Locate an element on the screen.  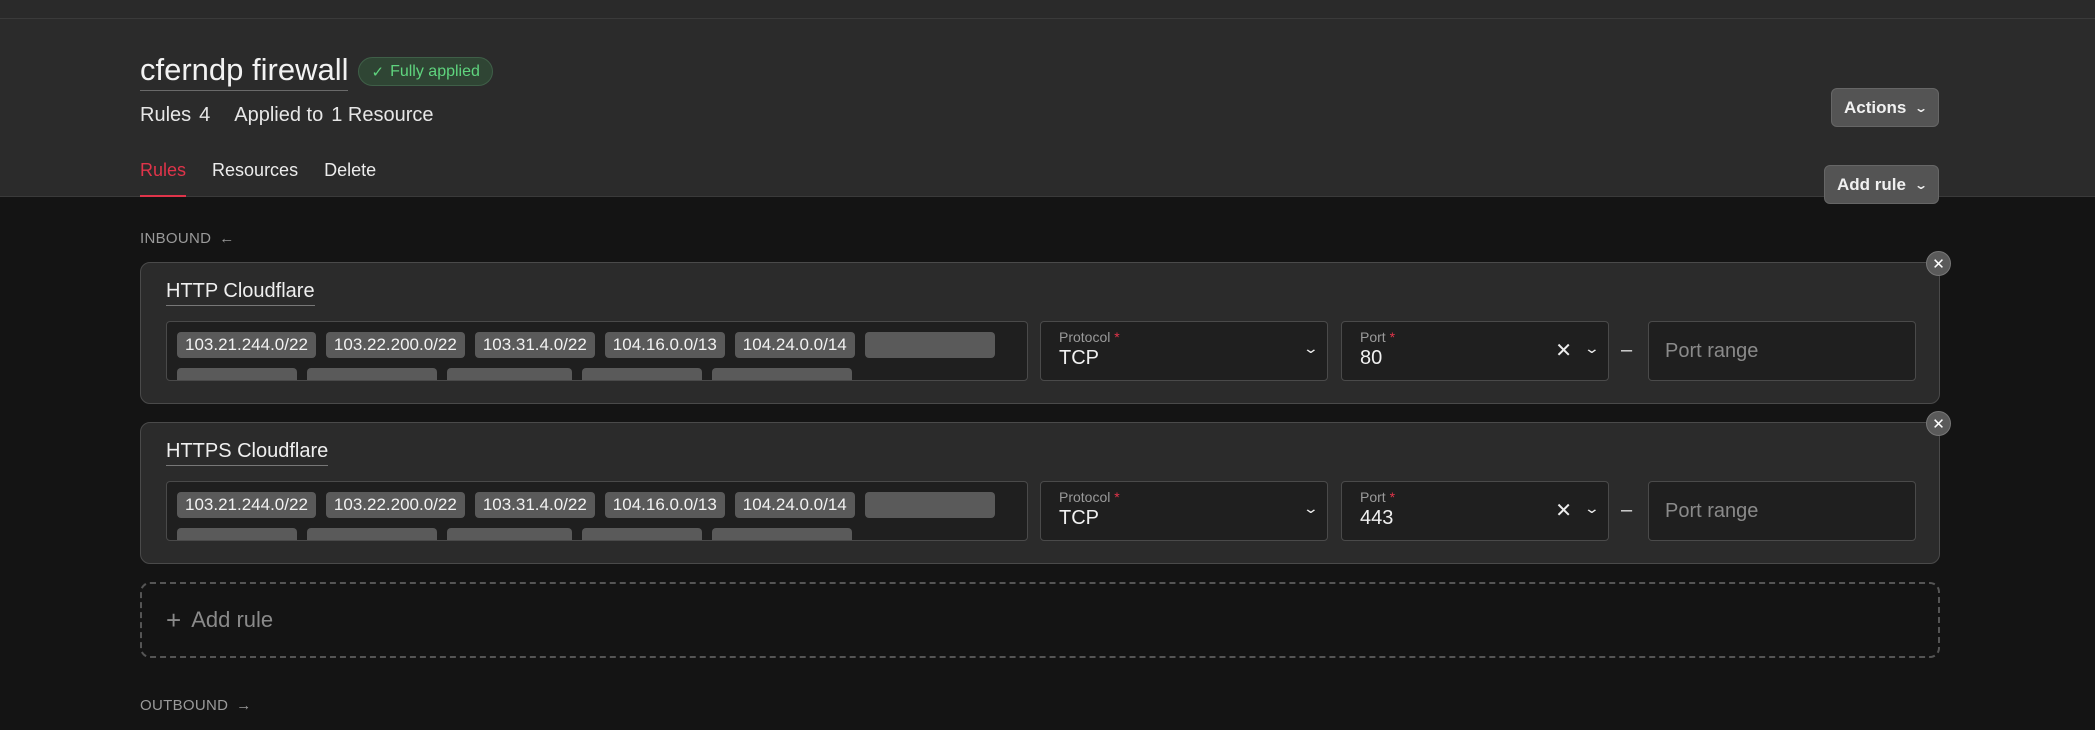
arrow-left-icon: ← is located at coordinates (227, 238).